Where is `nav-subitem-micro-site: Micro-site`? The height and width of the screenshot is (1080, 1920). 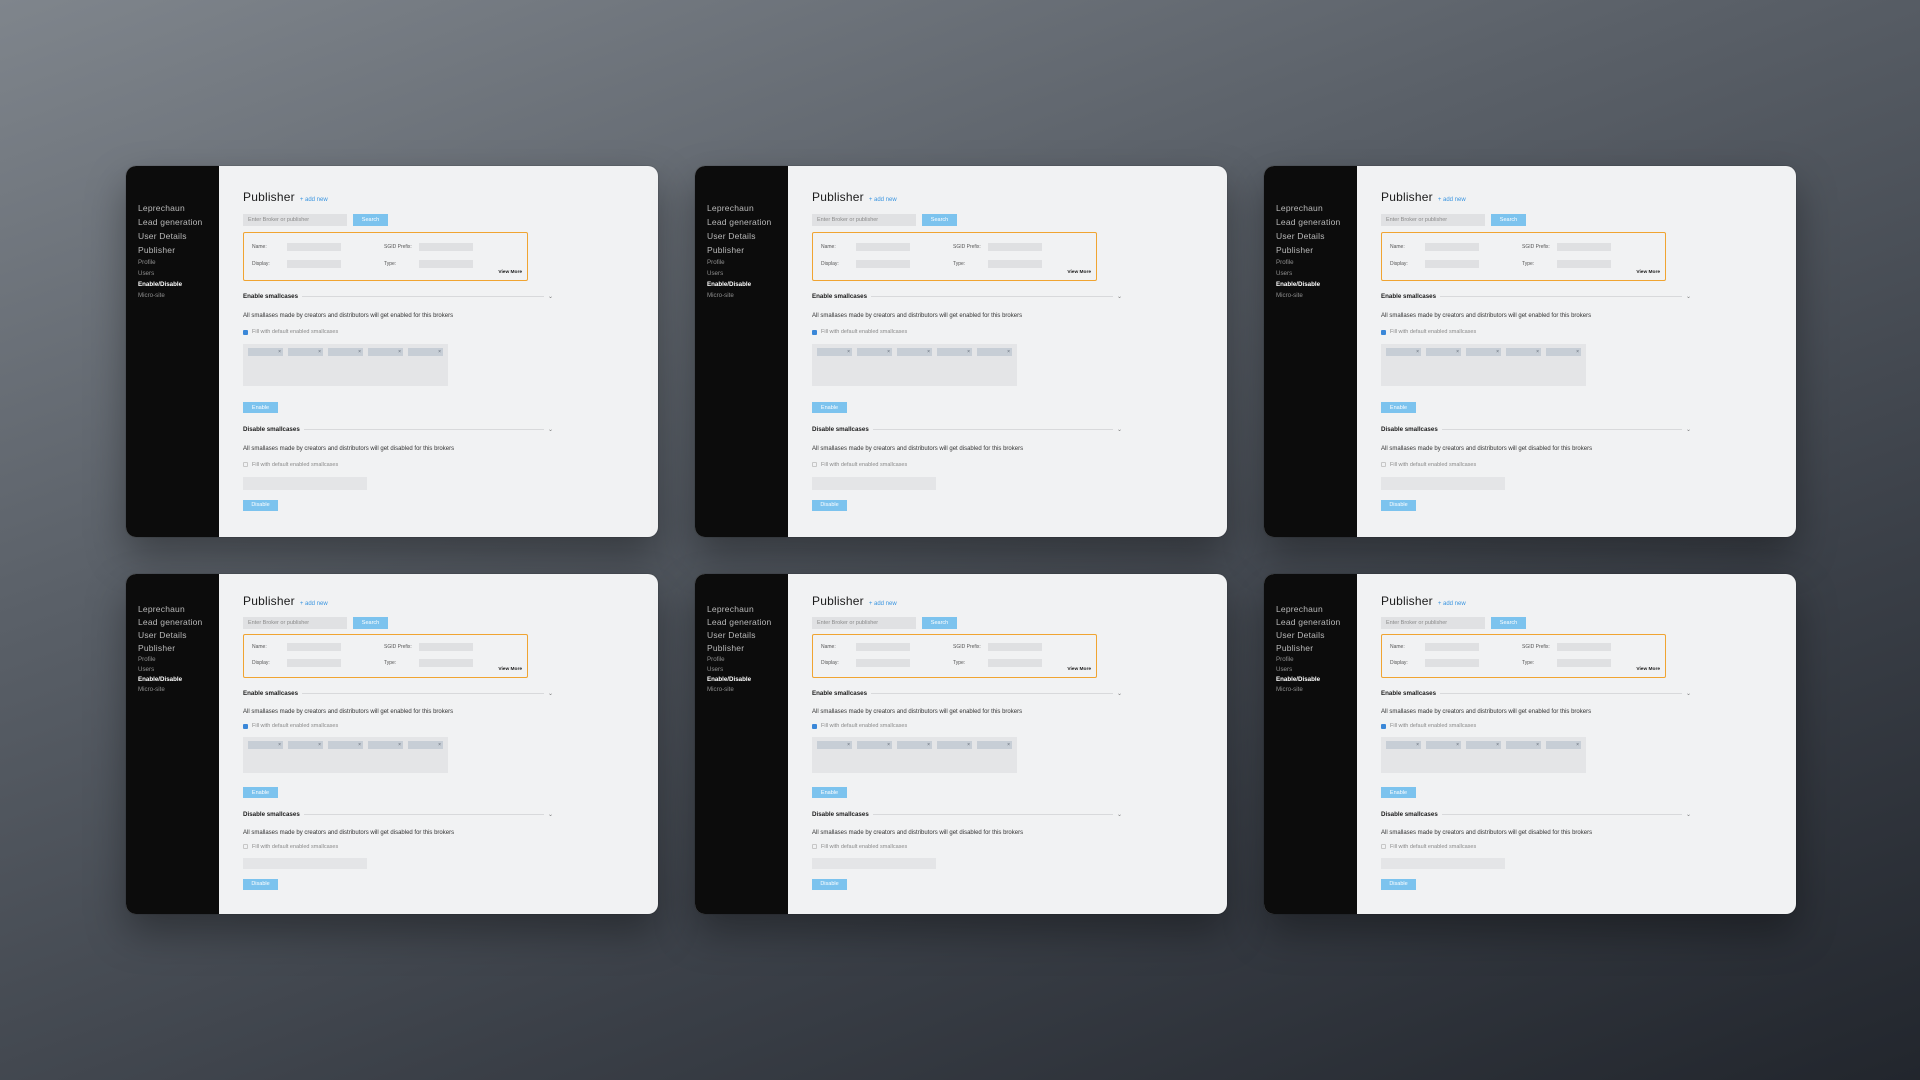 nav-subitem-micro-site: Micro-site is located at coordinates (1316, 295).